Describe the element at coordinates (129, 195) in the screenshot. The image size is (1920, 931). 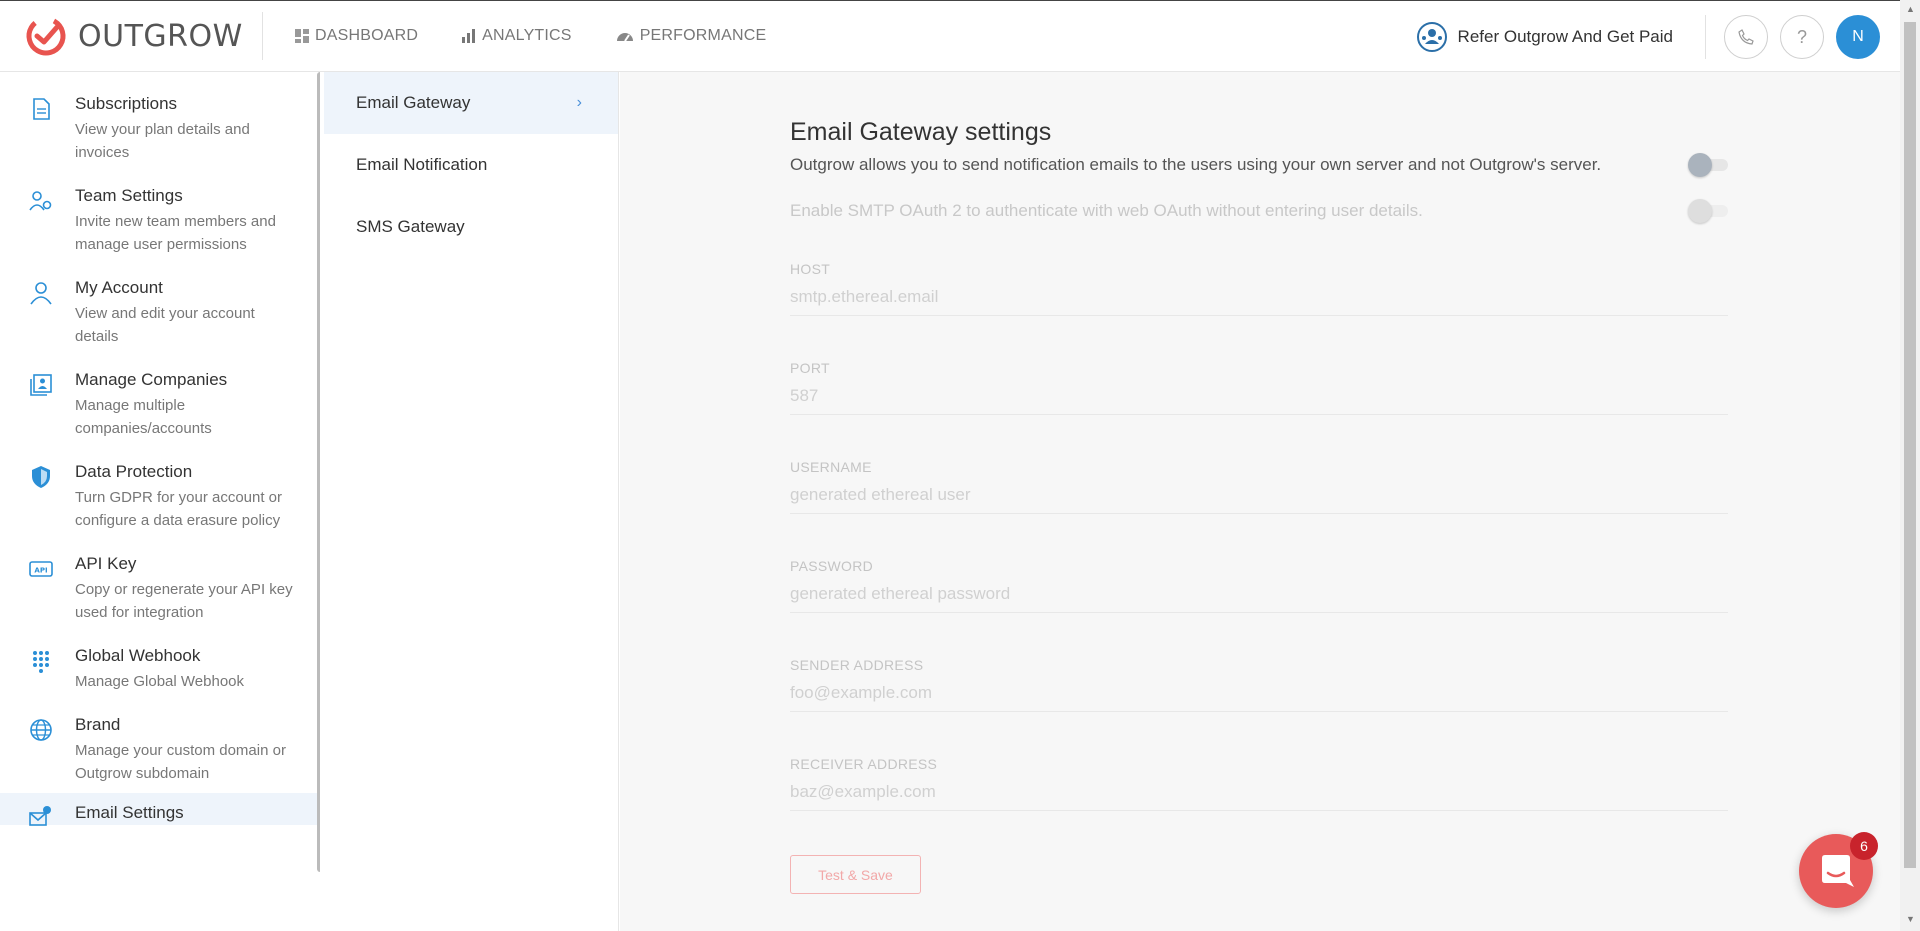
I see `sidebar-item-title: Team Settings` at that location.